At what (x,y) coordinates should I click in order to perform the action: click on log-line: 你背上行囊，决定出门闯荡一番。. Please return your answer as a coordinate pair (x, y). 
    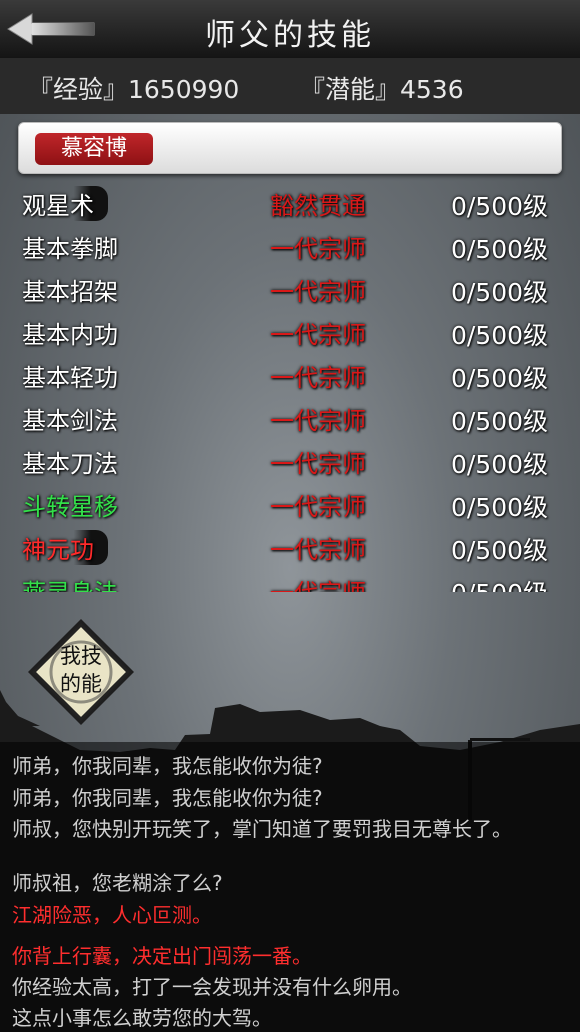
    Looking at the image, I should click on (162, 956).